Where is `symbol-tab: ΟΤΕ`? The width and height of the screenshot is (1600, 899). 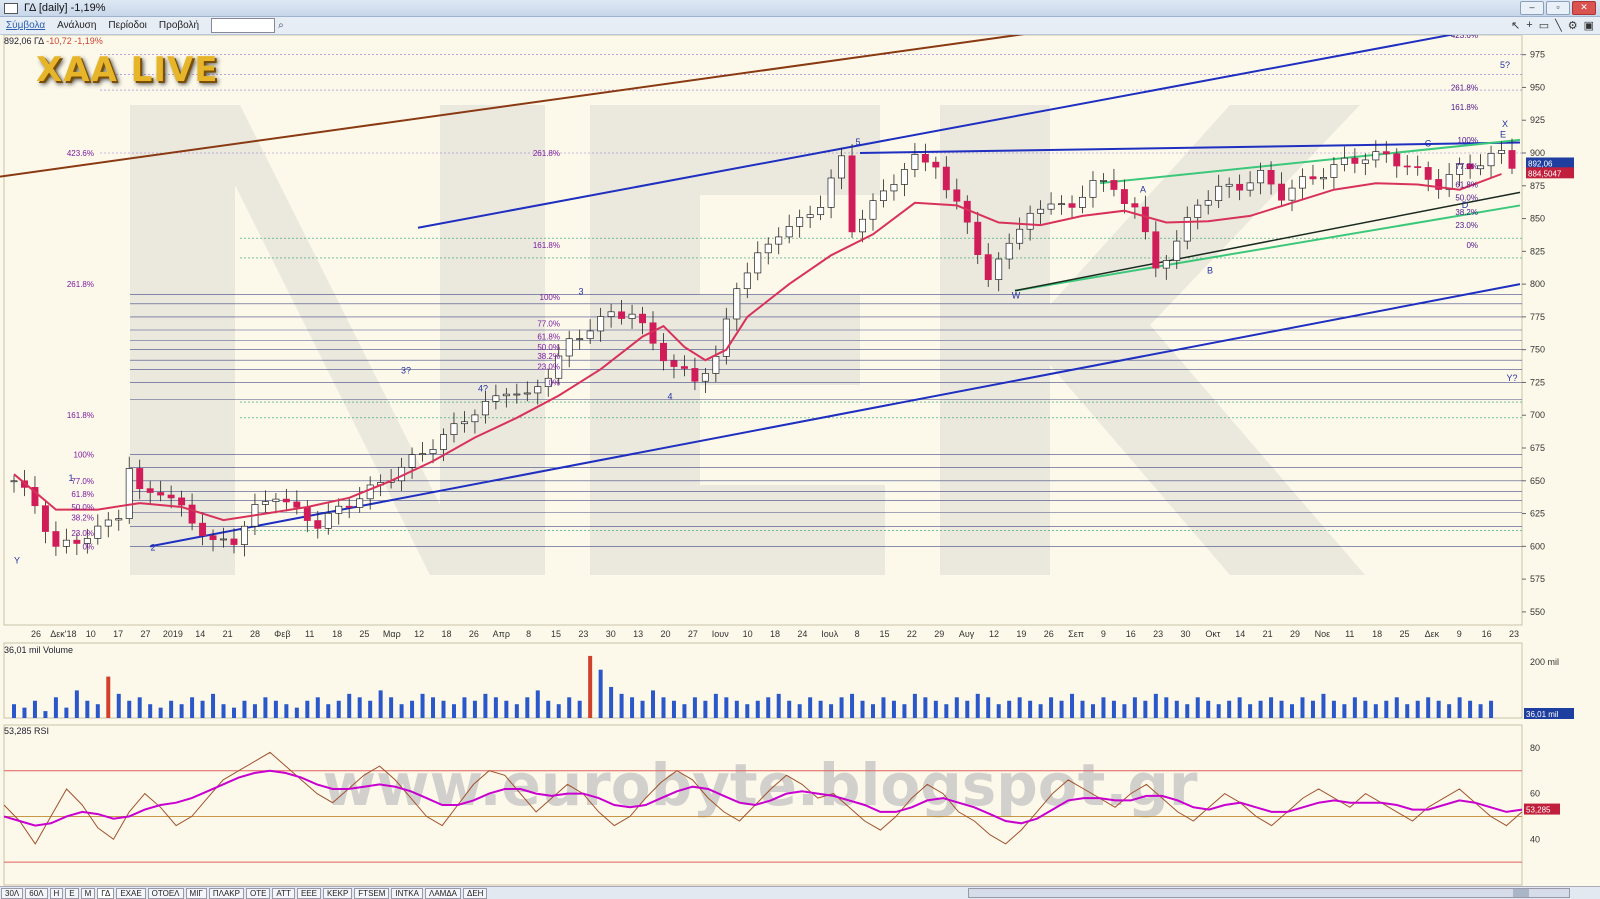
symbol-tab: ΟΤΕ is located at coordinates (258, 893).